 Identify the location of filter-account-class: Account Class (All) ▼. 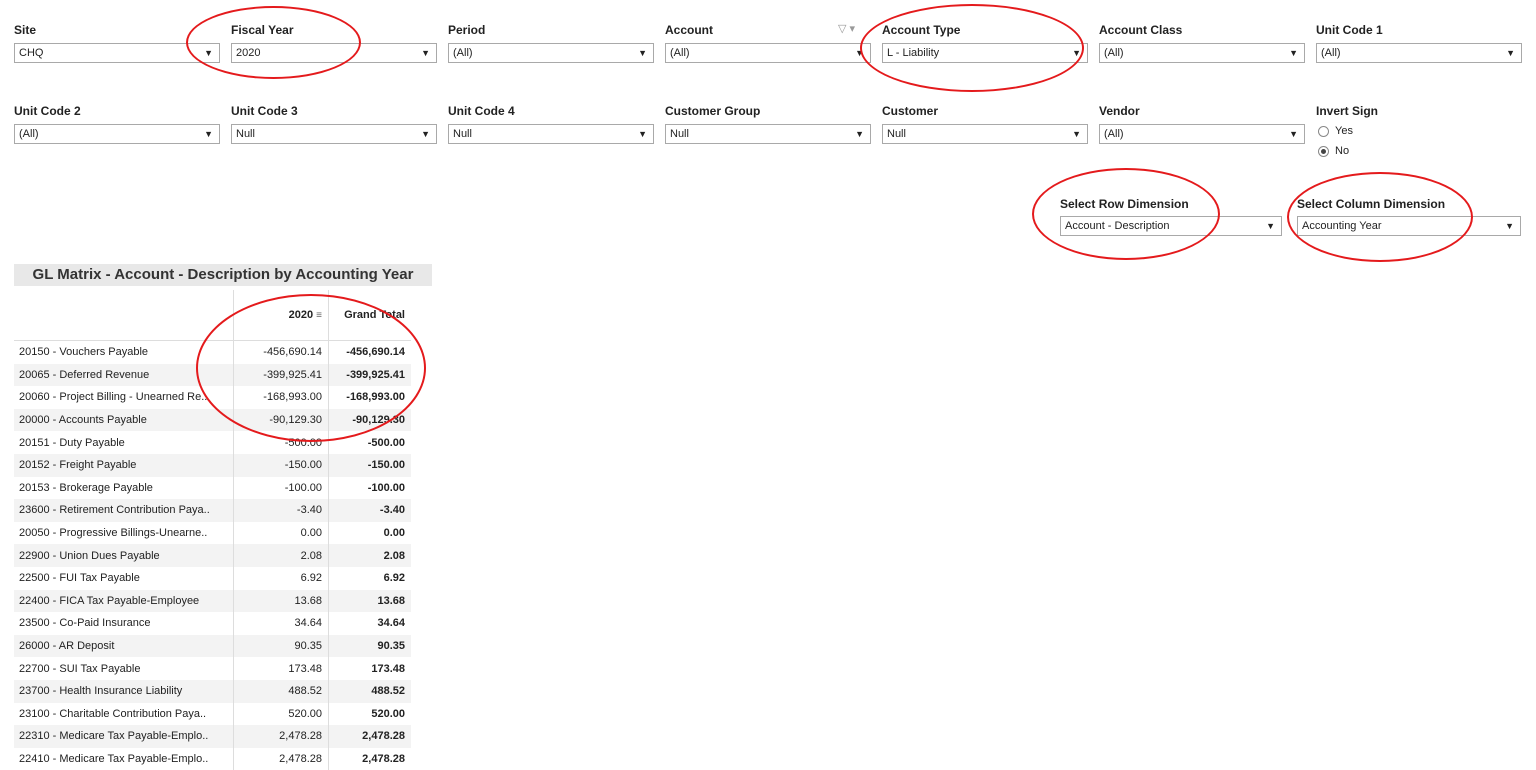
(1202, 42).